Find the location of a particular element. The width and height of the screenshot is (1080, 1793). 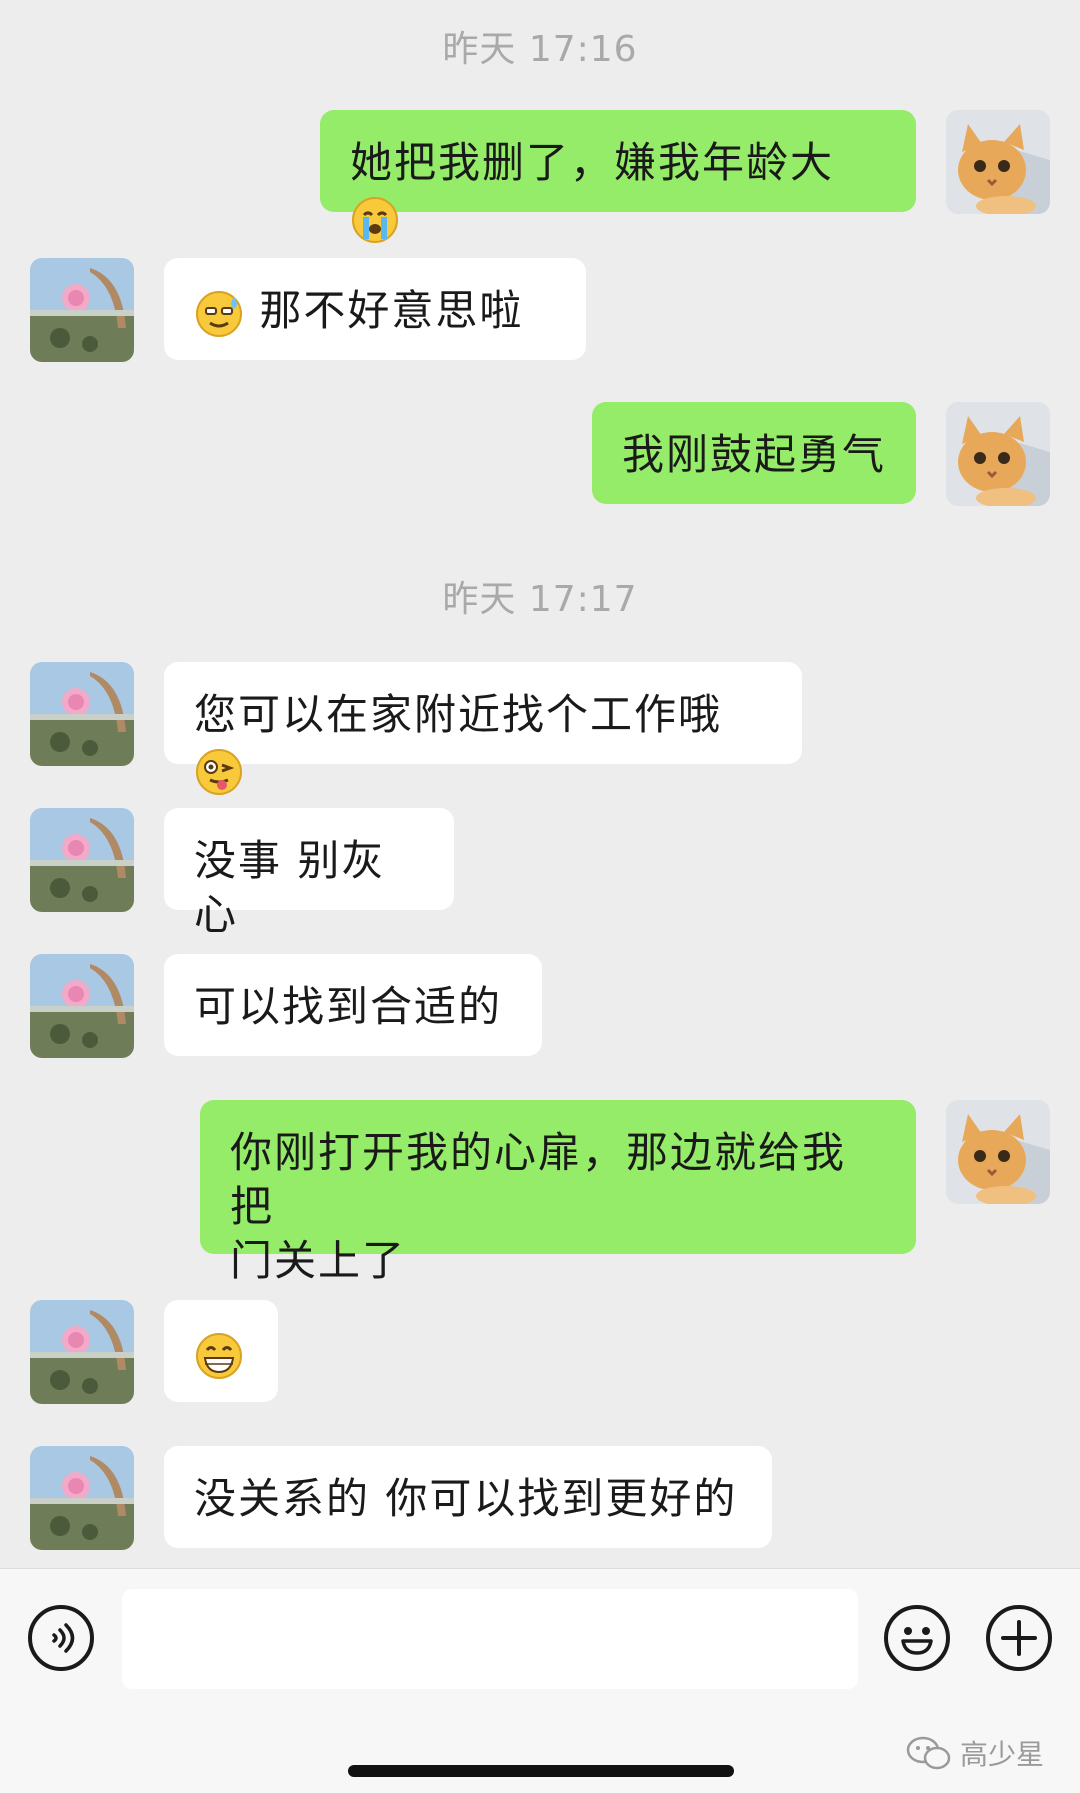

message-text: 我刚鼓起勇气 is located at coordinates (754, 454).